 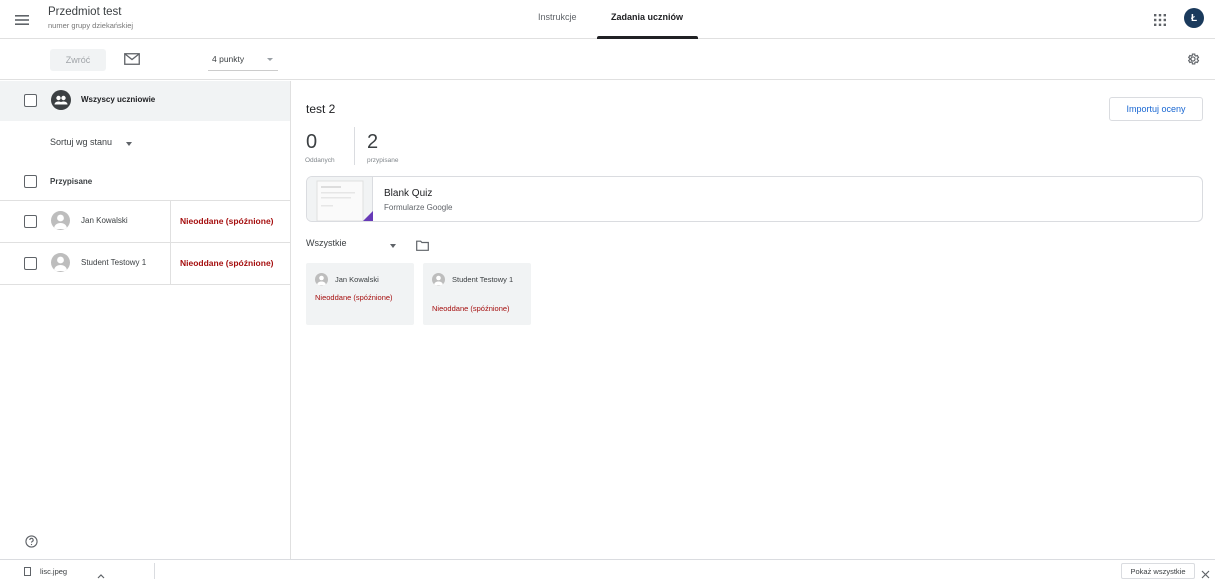 What do you see at coordinates (22, 20) in the screenshot?
I see `main-menu-icon` at bounding box center [22, 20].